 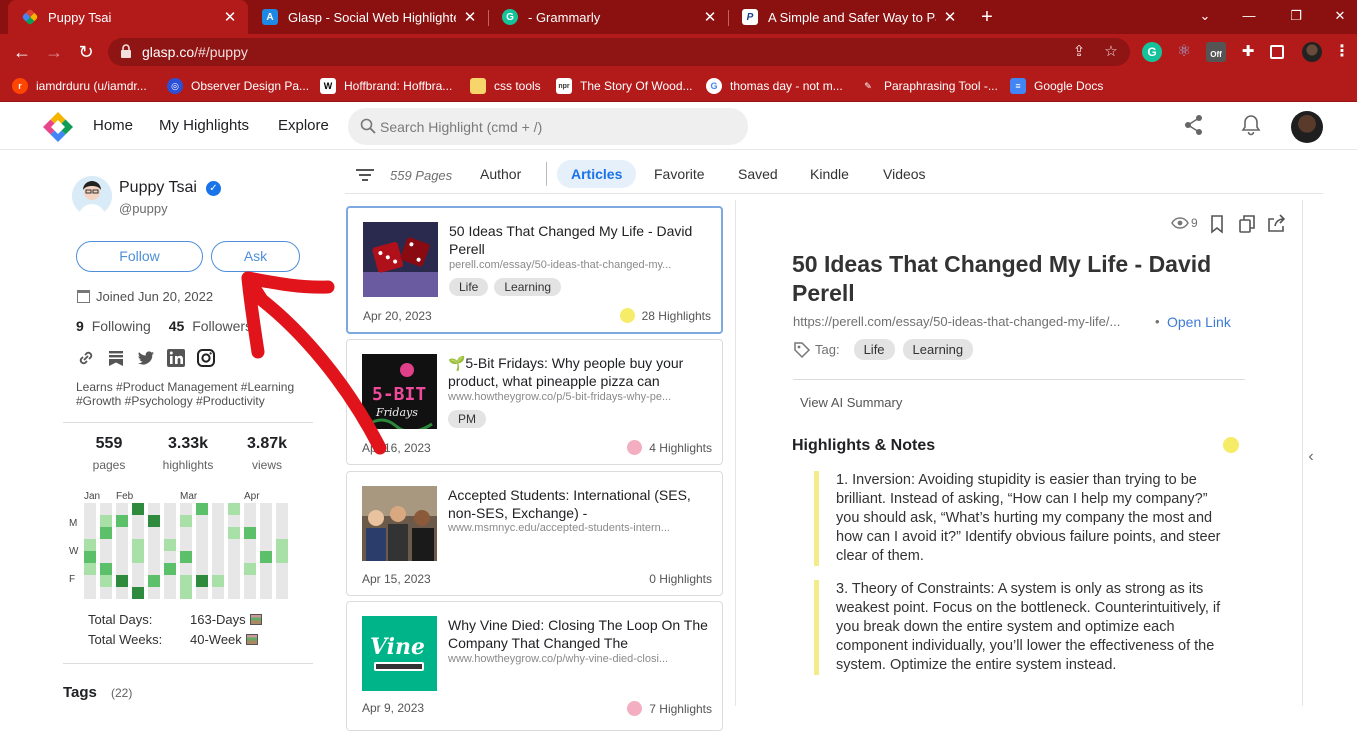 I want to click on bookmark-item: css tools, so click(x=505, y=86).